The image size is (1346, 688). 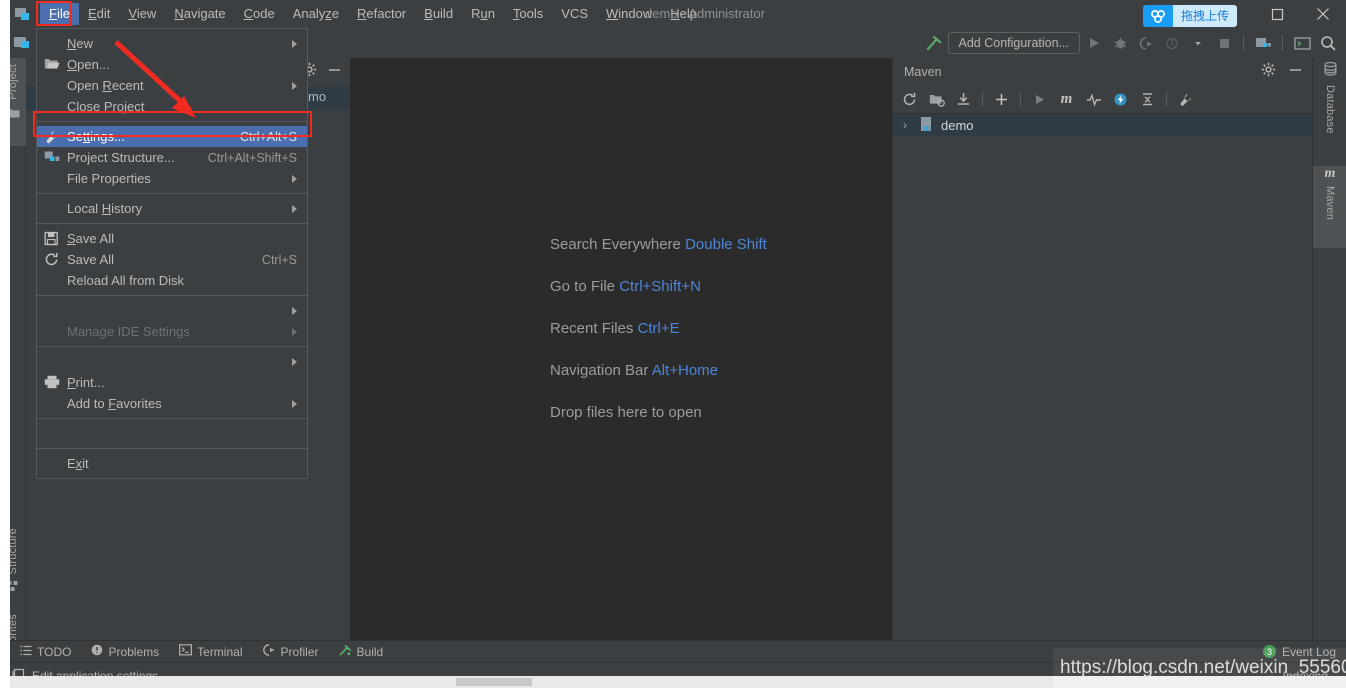 What do you see at coordinates (78, 463) in the screenshot?
I see `menu-item-exit-label: Exit` at bounding box center [78, 463].